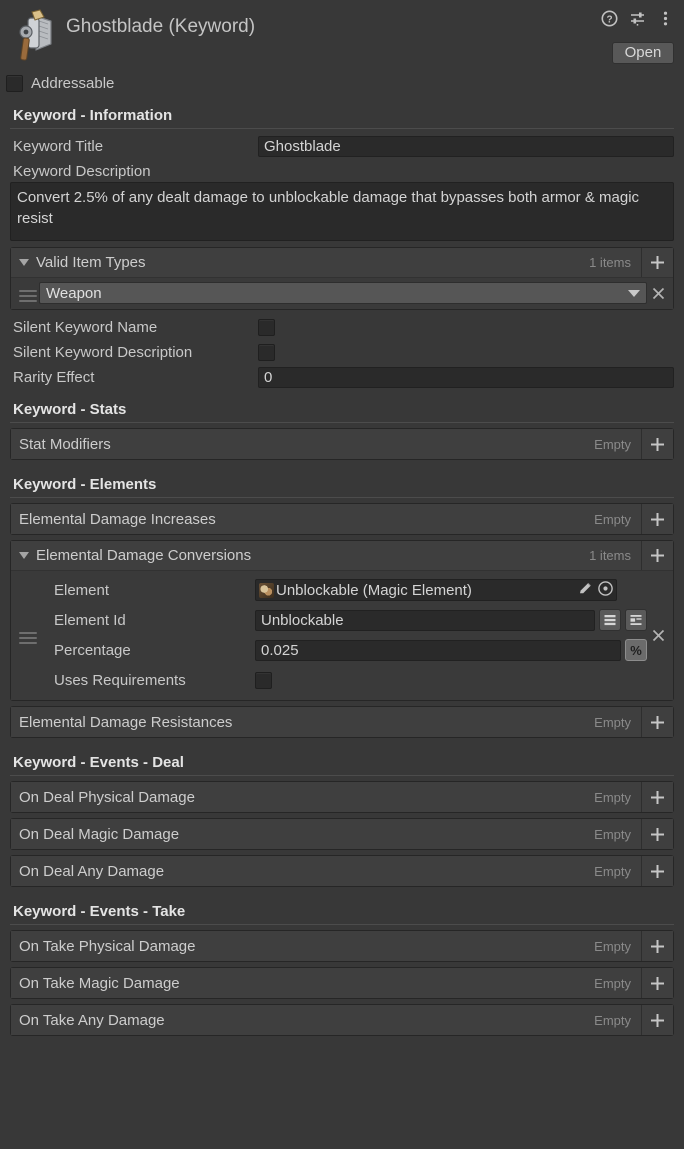 This screenshot has height=1149, width=684. Describe the element at coordinates (82, 171) in the screenshot. I see `keyword-description-label: Keyword Description` at that location.